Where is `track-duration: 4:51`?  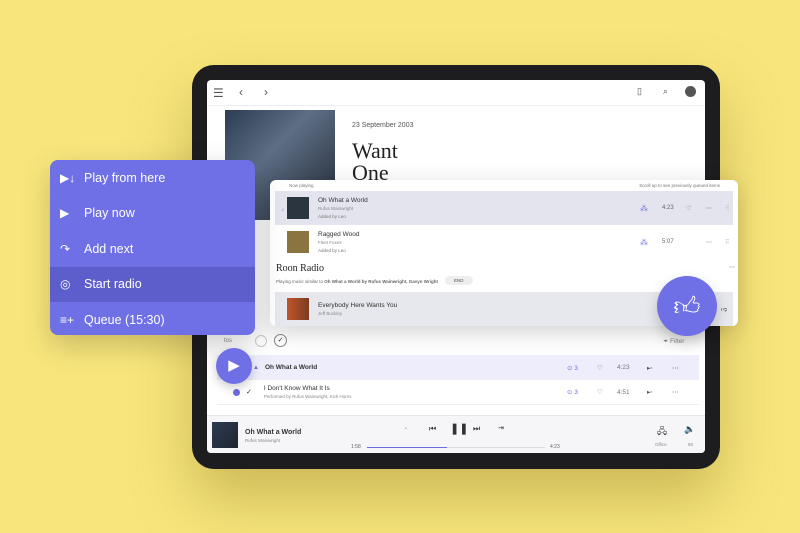 track-duration: 4:51 is located at coordinates (623, 392).